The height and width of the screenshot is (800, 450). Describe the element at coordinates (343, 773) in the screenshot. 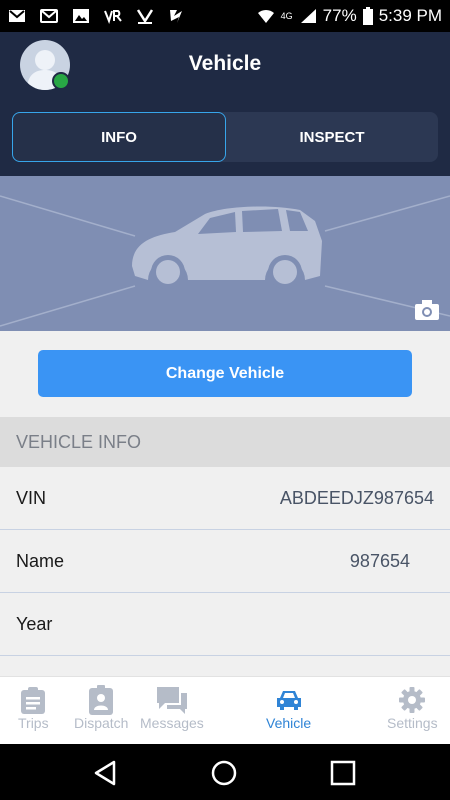

I see `recents-icon` at that location.